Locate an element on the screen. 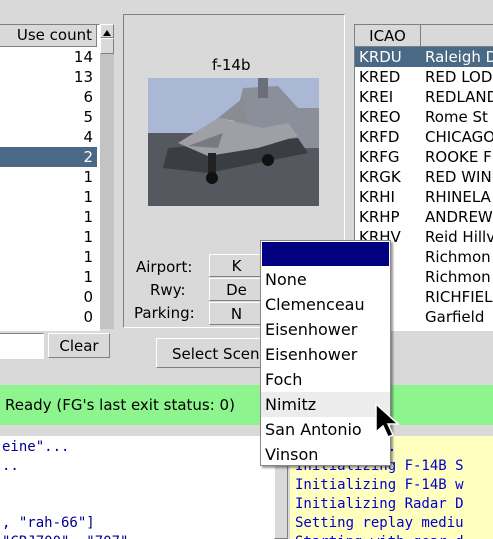 Image resolution: width=493 pixels, height=539 pixels. airport-icao: KRHP is located at coordinates (379, 217).